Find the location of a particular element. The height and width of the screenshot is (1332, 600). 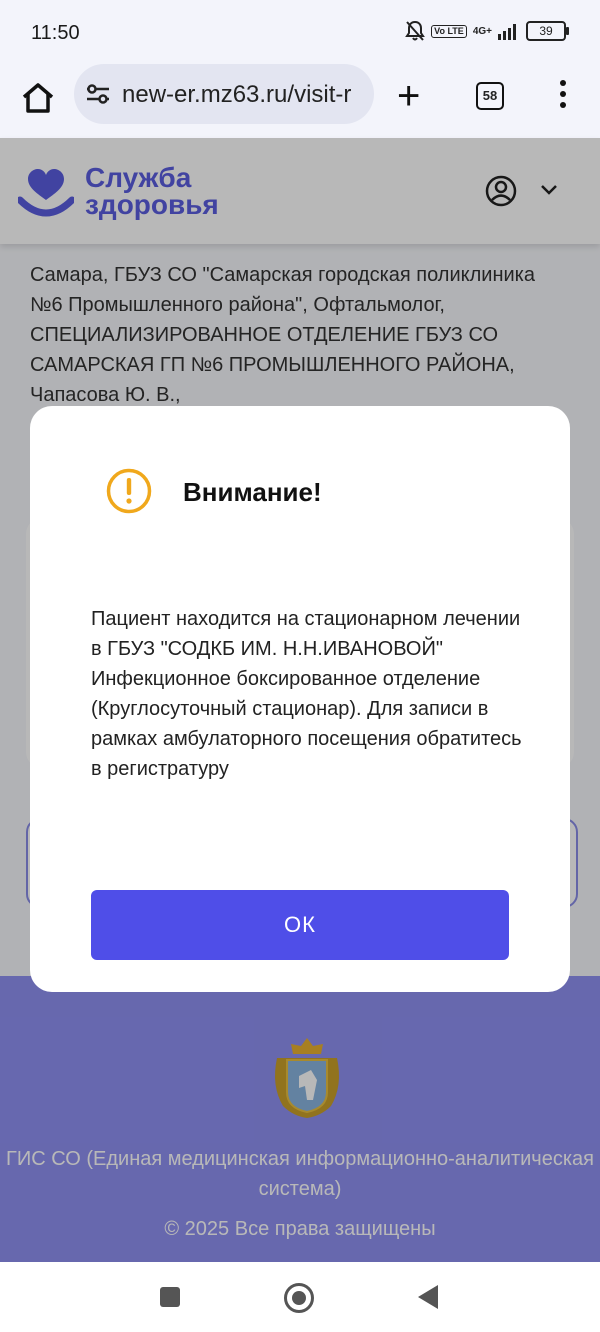

browser-toolbar: new-er.mz63.ru/visit-r + 58 is located at coordinates (300, 101).